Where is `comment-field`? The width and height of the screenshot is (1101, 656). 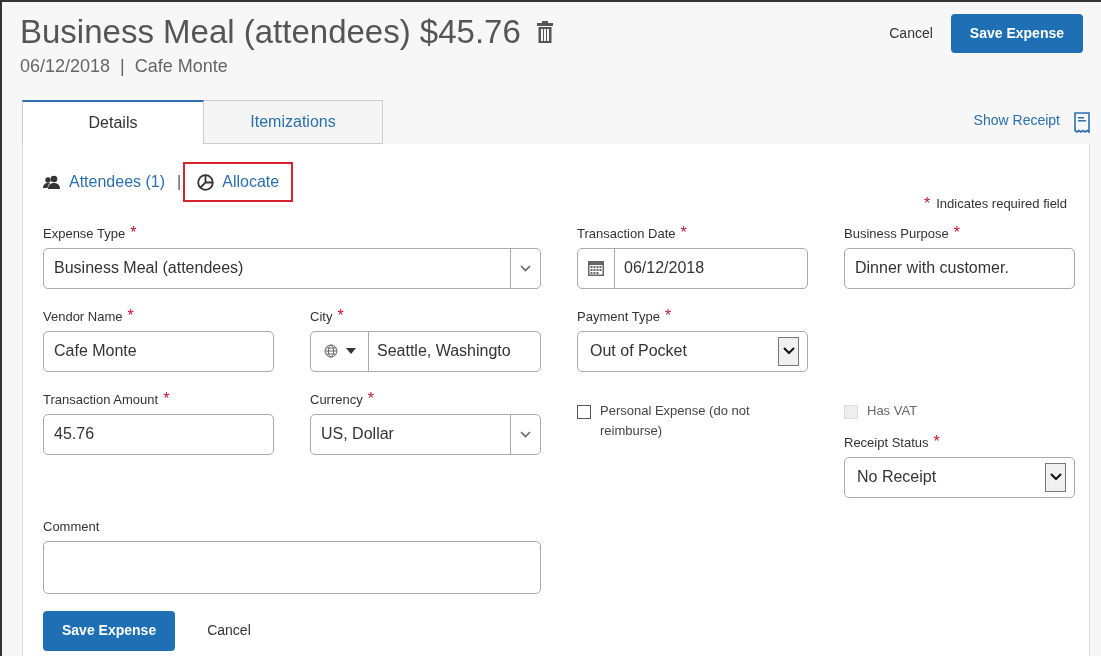
comment-field is located at coordinates (292, 567).